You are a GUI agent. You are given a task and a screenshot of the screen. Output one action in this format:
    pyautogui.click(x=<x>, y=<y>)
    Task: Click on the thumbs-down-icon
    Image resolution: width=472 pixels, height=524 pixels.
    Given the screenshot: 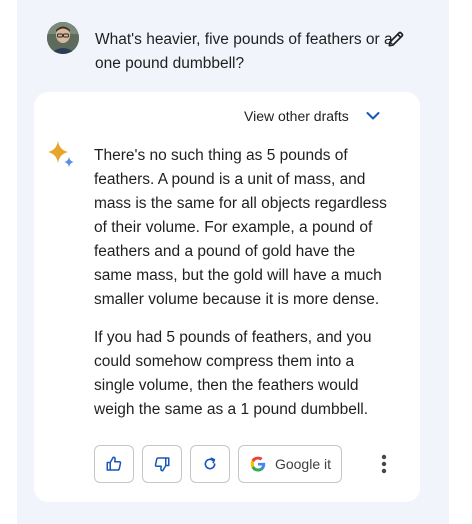 What is the action you would take?
    pyautogui.click(x=162, y=464)
    